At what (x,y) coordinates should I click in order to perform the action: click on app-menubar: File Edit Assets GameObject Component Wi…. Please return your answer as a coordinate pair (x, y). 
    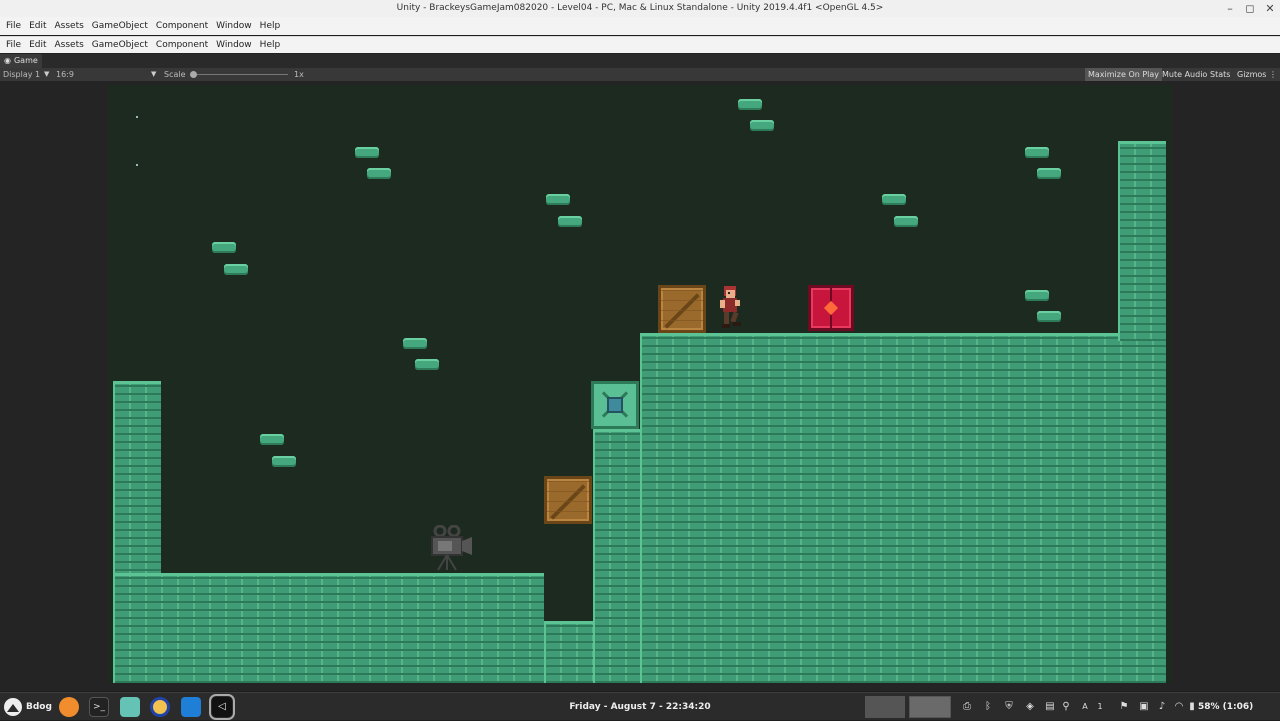
    Looking at the image, I should click on (640, 26).